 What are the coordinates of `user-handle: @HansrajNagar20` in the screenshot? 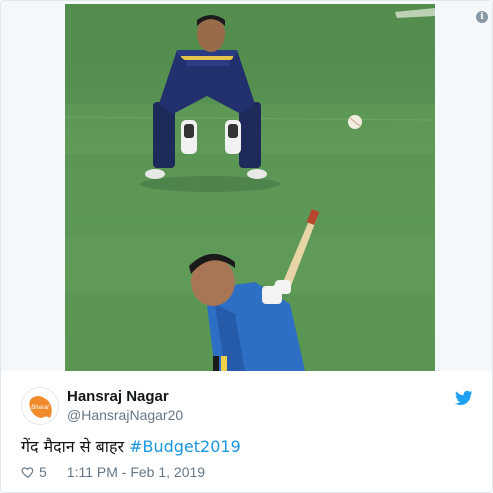 It's located at (125, 415).